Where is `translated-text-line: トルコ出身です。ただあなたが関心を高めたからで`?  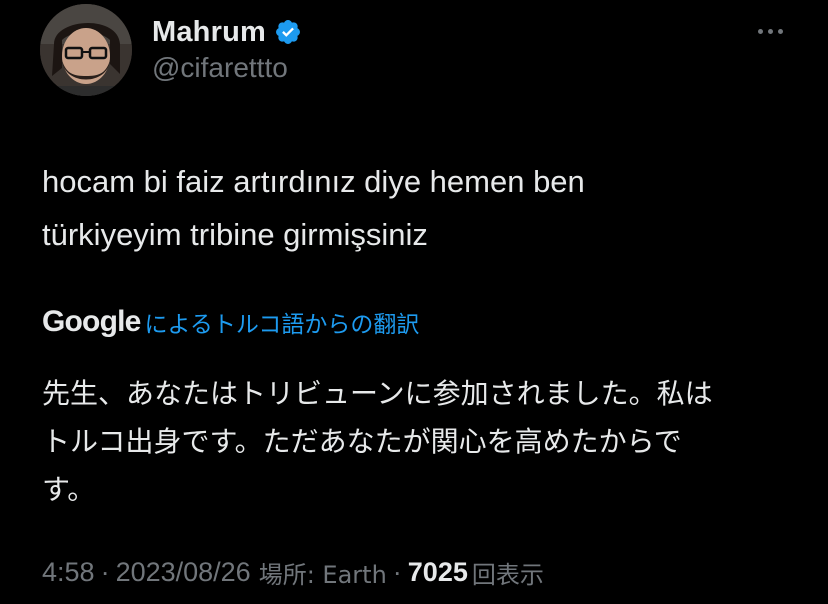
translated-text-line: トルコ出身です。ただあなたが関心を高めたからで is located at coordinates (362, 441).